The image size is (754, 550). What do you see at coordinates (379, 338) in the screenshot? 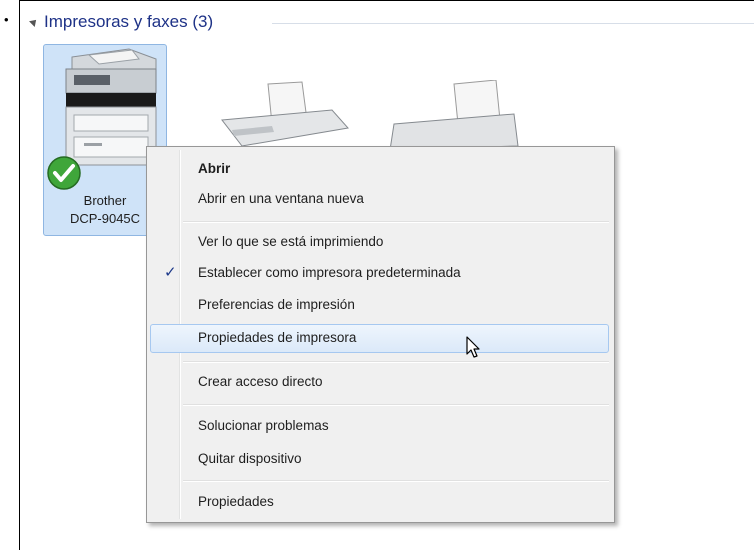
I see `menu-item-printer-properties: Propiedades de impresora` at bounding box center [379, 338].